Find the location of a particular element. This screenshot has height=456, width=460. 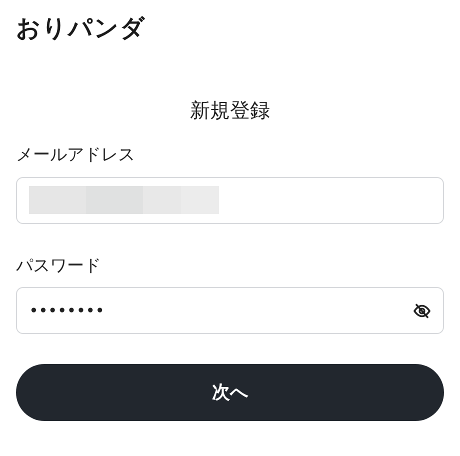

logo: おりパンダ is located at coordinates (81, 28).